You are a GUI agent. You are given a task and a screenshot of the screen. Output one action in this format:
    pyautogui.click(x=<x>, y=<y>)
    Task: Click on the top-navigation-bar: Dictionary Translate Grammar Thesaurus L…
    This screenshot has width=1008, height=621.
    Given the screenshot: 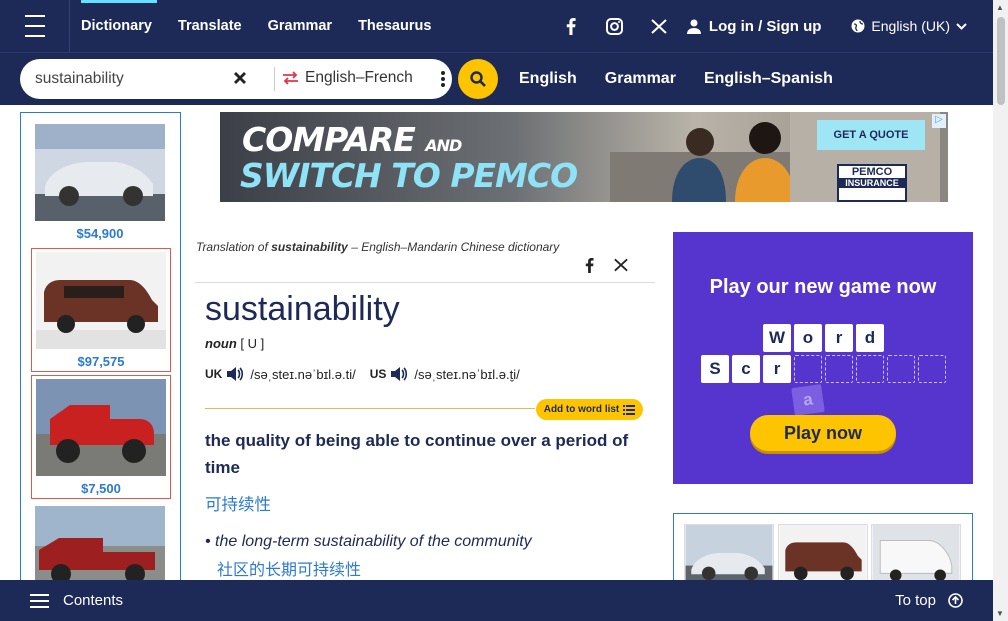 What is the action you would take?
    pyautogui.click(x=496, y=26)
    